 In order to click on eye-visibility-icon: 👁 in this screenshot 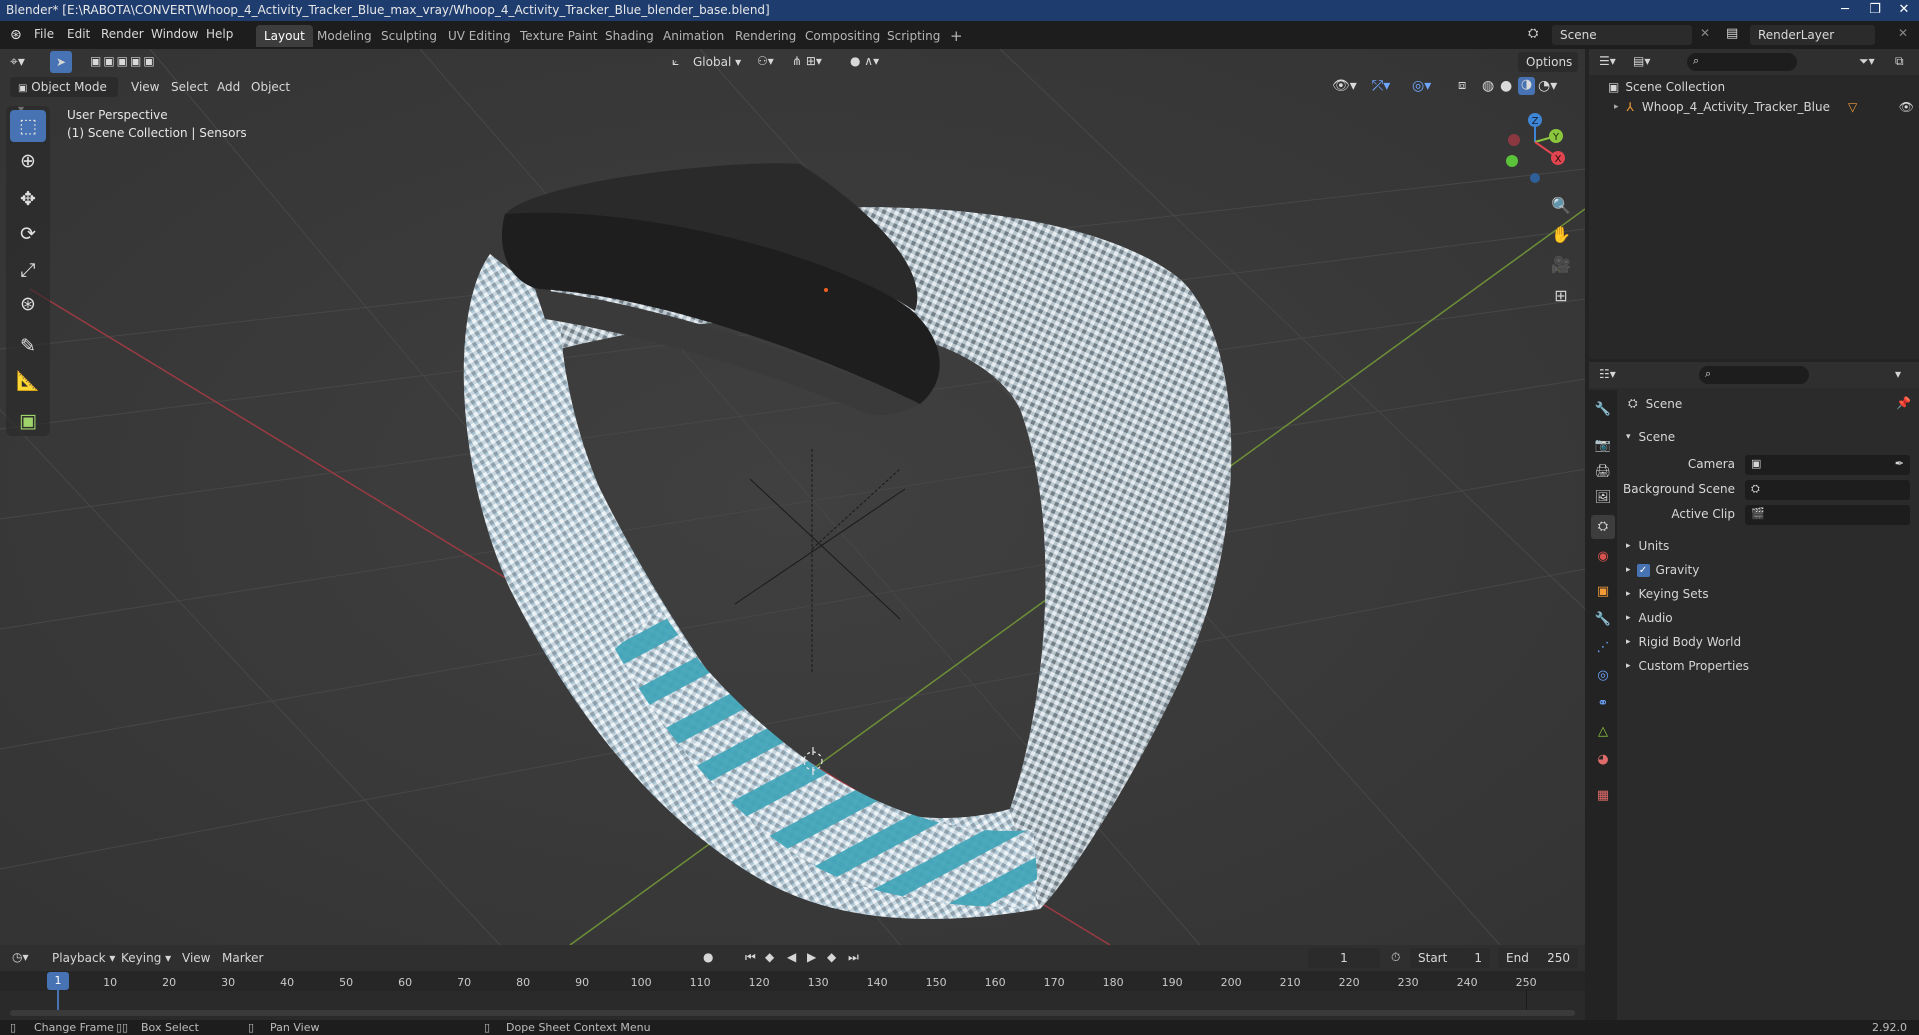, I will do `click(1906, 107)`.